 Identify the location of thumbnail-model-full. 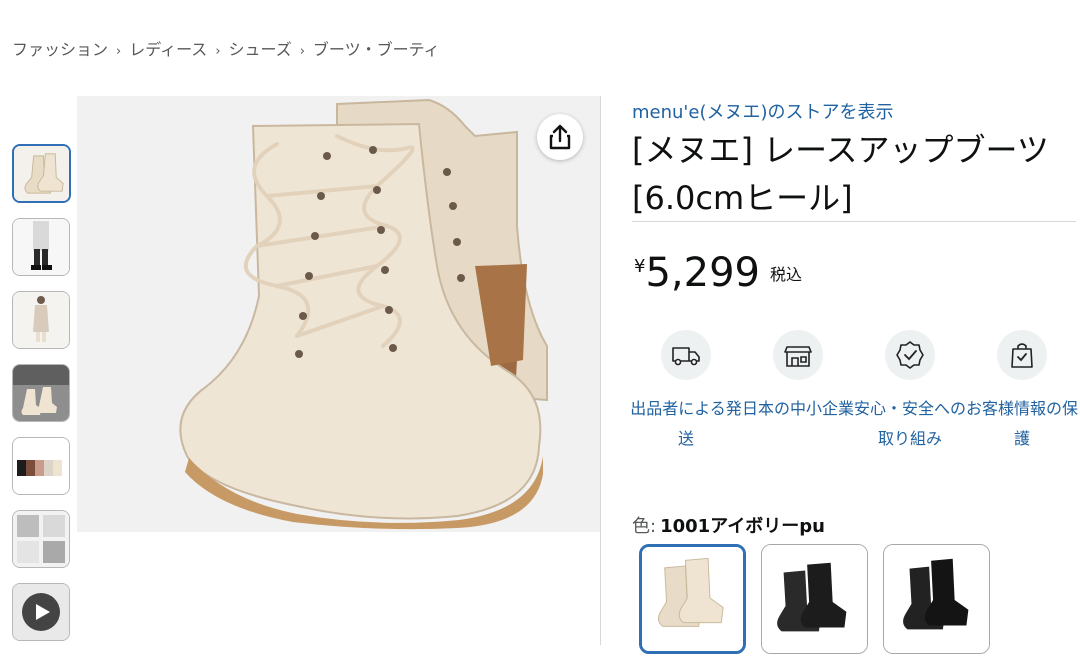
(41, 320).